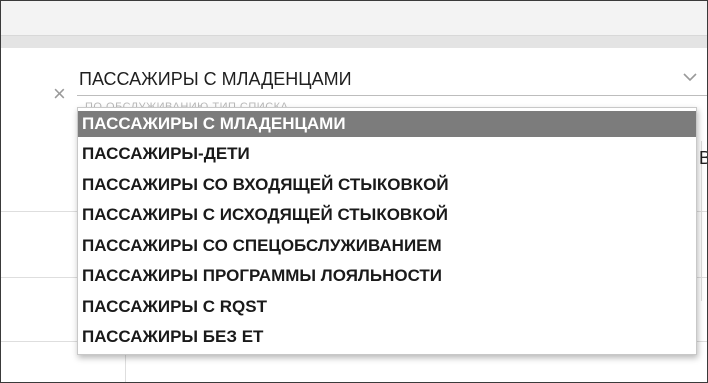 The image size is (708, 383). What do you see at coordinates (215, 79) in the screenshot?
I see `select-current-value: ПАССАЖИРЫ С МЛАДЕНЦАМИ` at bounding box center [215, 79].